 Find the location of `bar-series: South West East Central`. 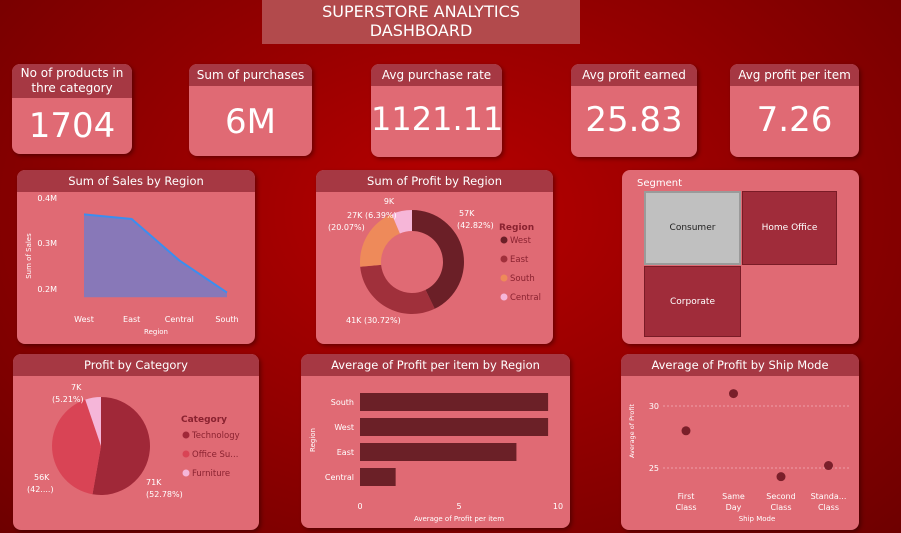

bar-series: South West East Central is located at coordinates (437, 439).